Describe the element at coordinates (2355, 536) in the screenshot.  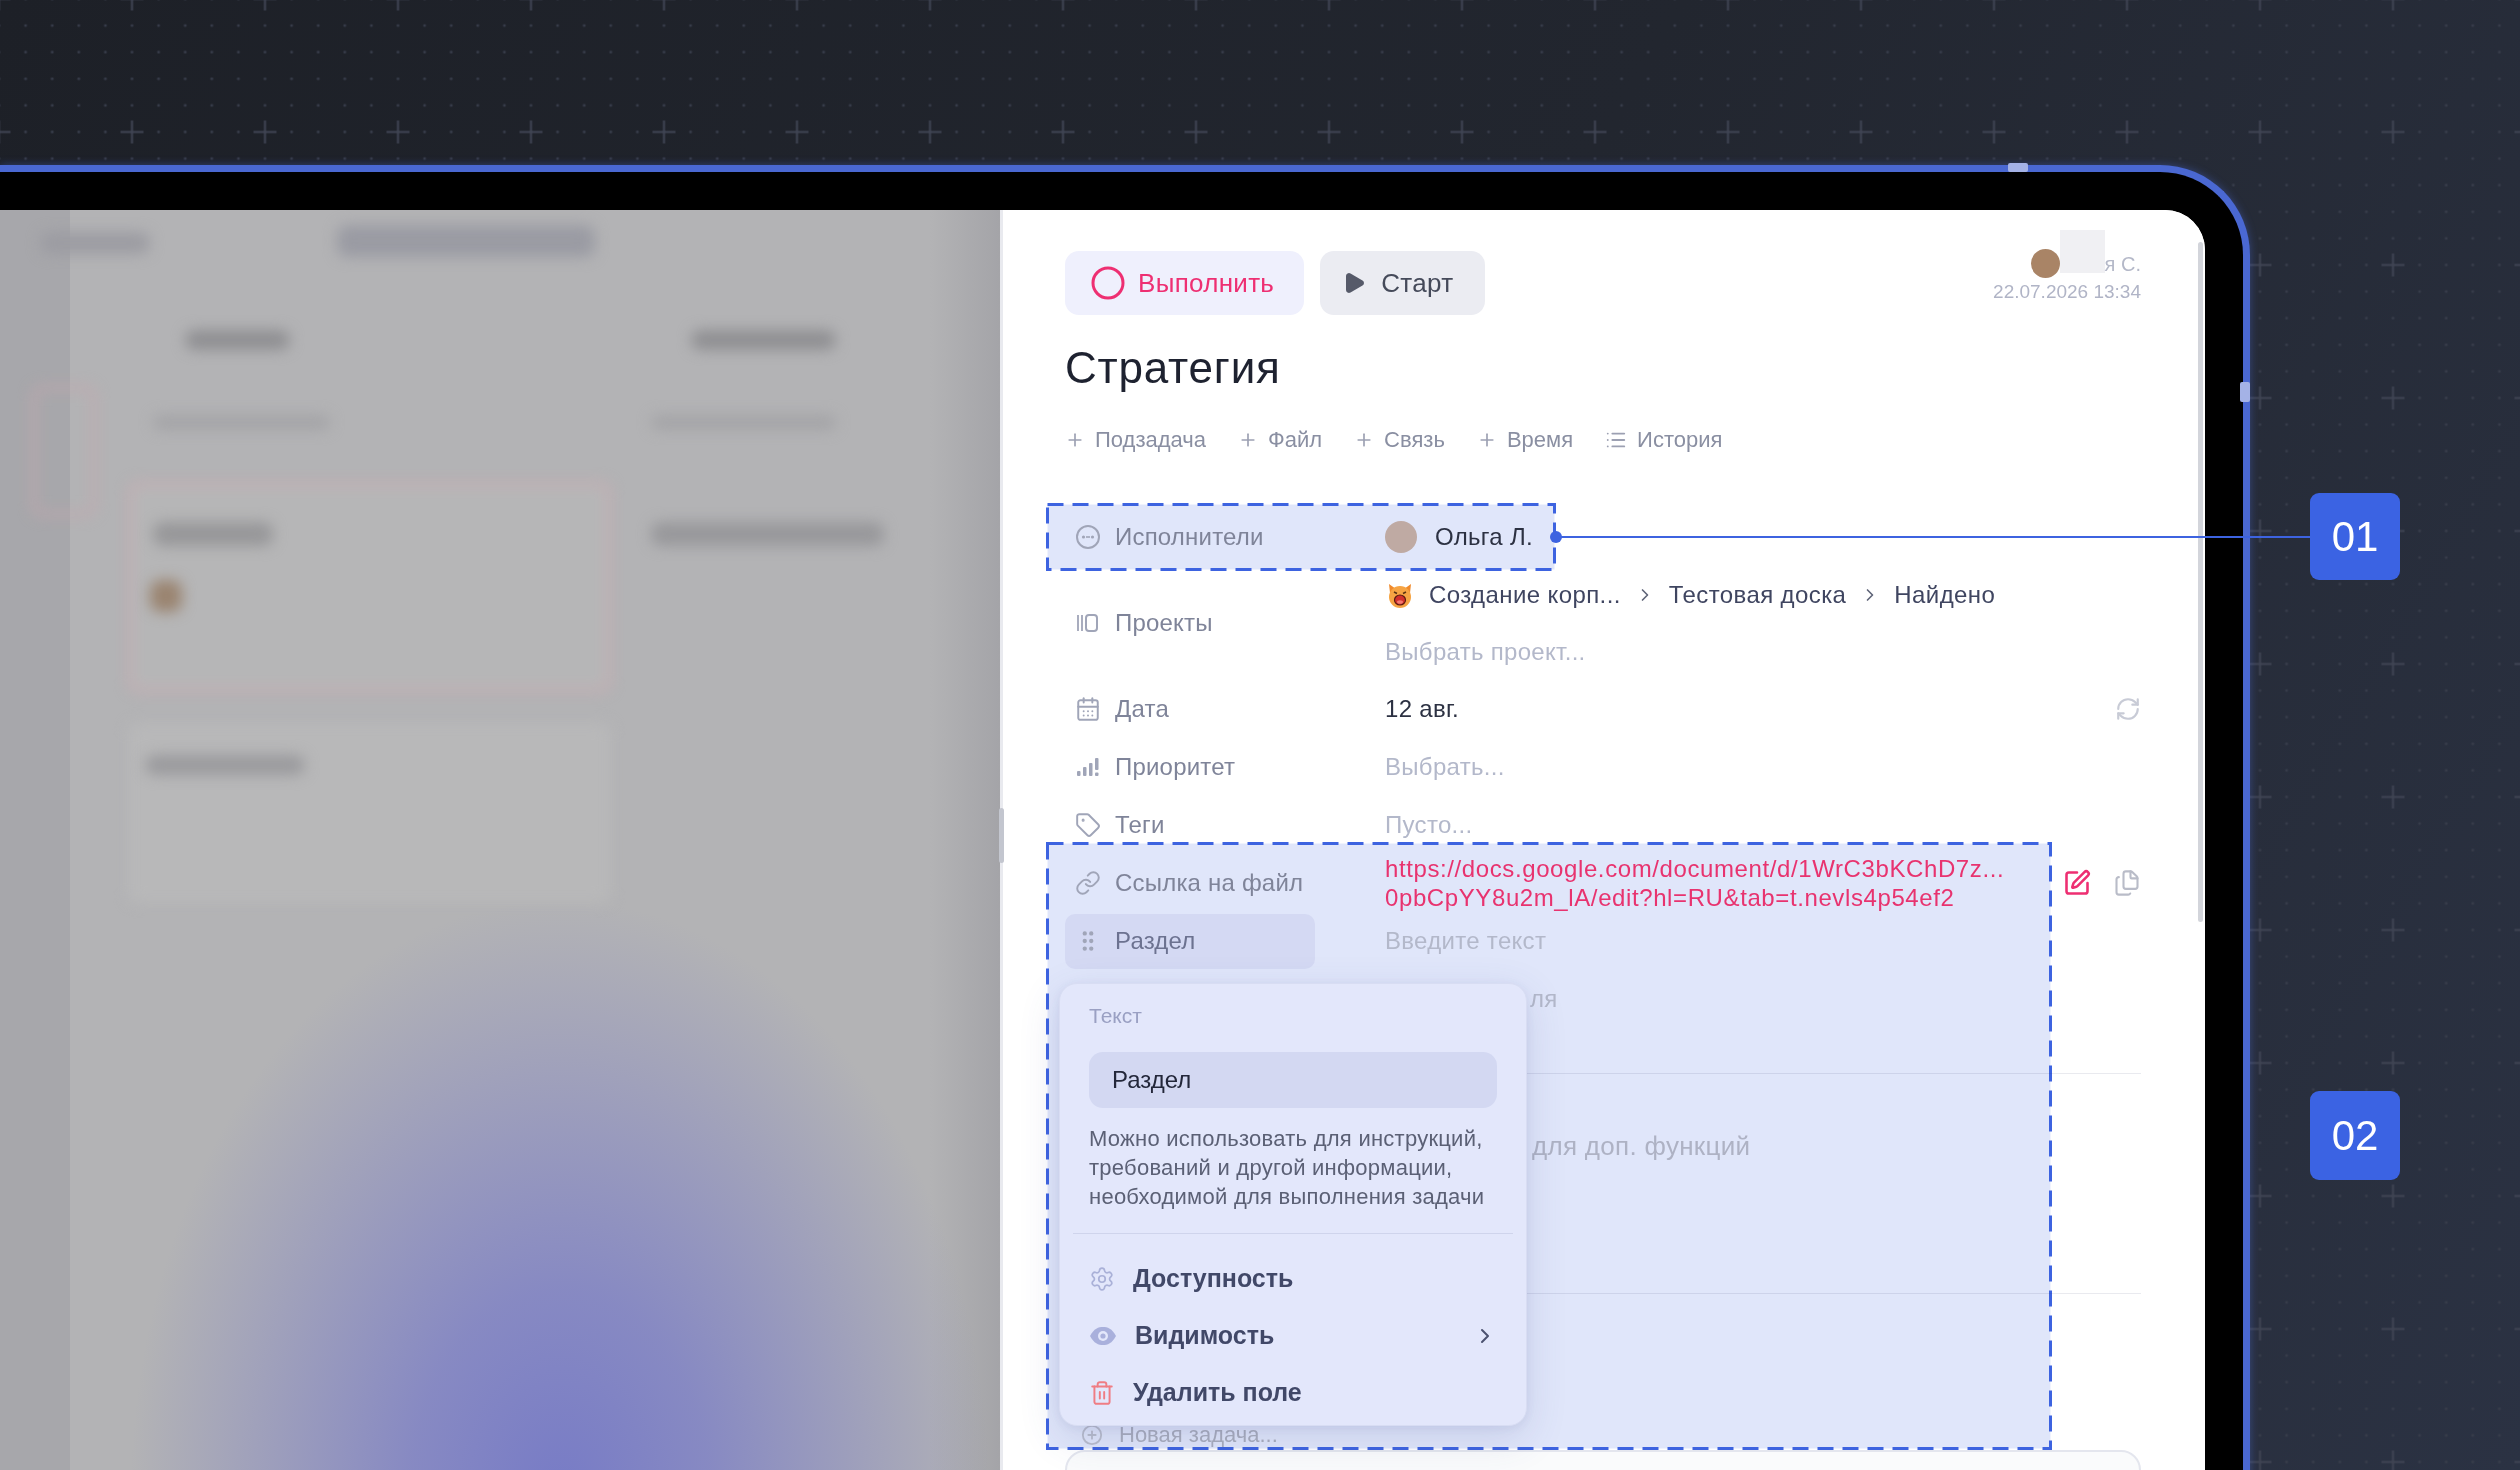
I see `callout-badge: 01` at that location.